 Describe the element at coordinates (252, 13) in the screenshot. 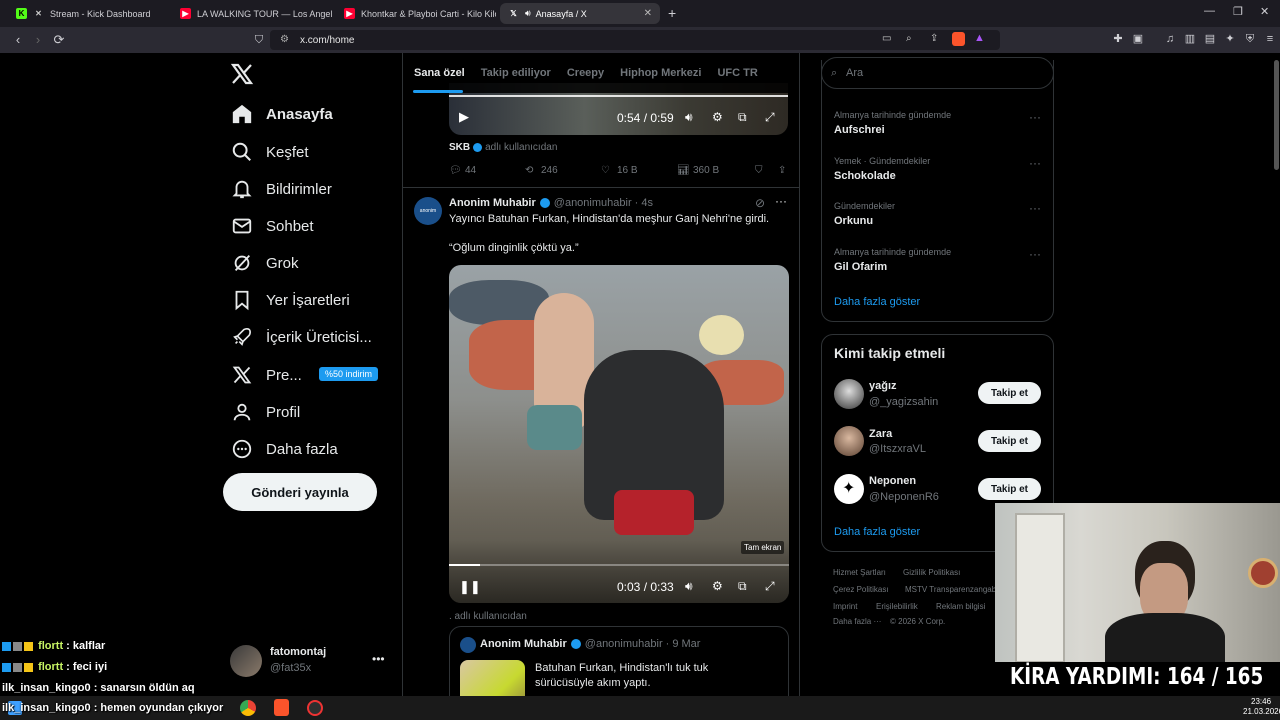

I see `tab-youtube-walking: ▶ LA WALKING TOUR — Los Angeles, C` at that location.